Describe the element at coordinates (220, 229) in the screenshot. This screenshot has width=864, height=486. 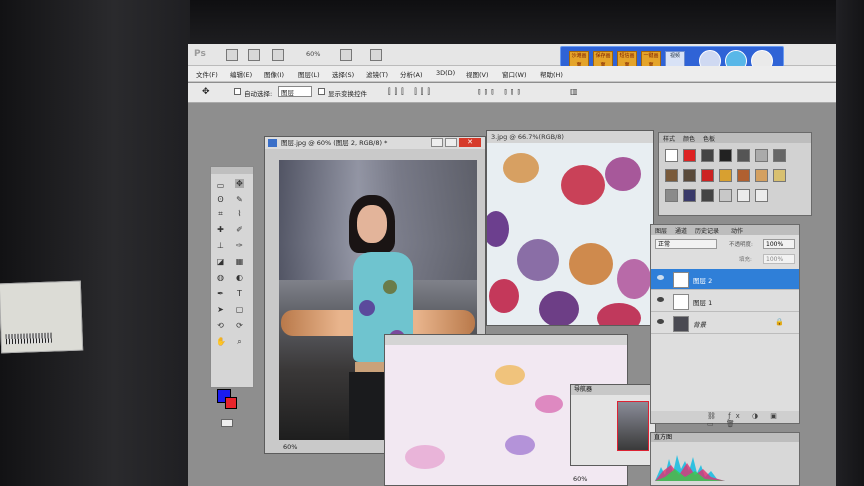
I see `healing-brush-tool-icon: ✚` at that location.